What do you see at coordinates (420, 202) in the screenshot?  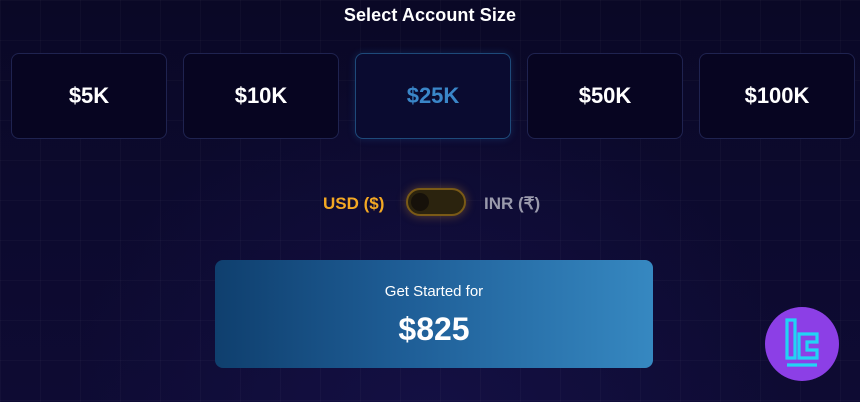 I see `toggle-knob` at bounding box center [420, 202].